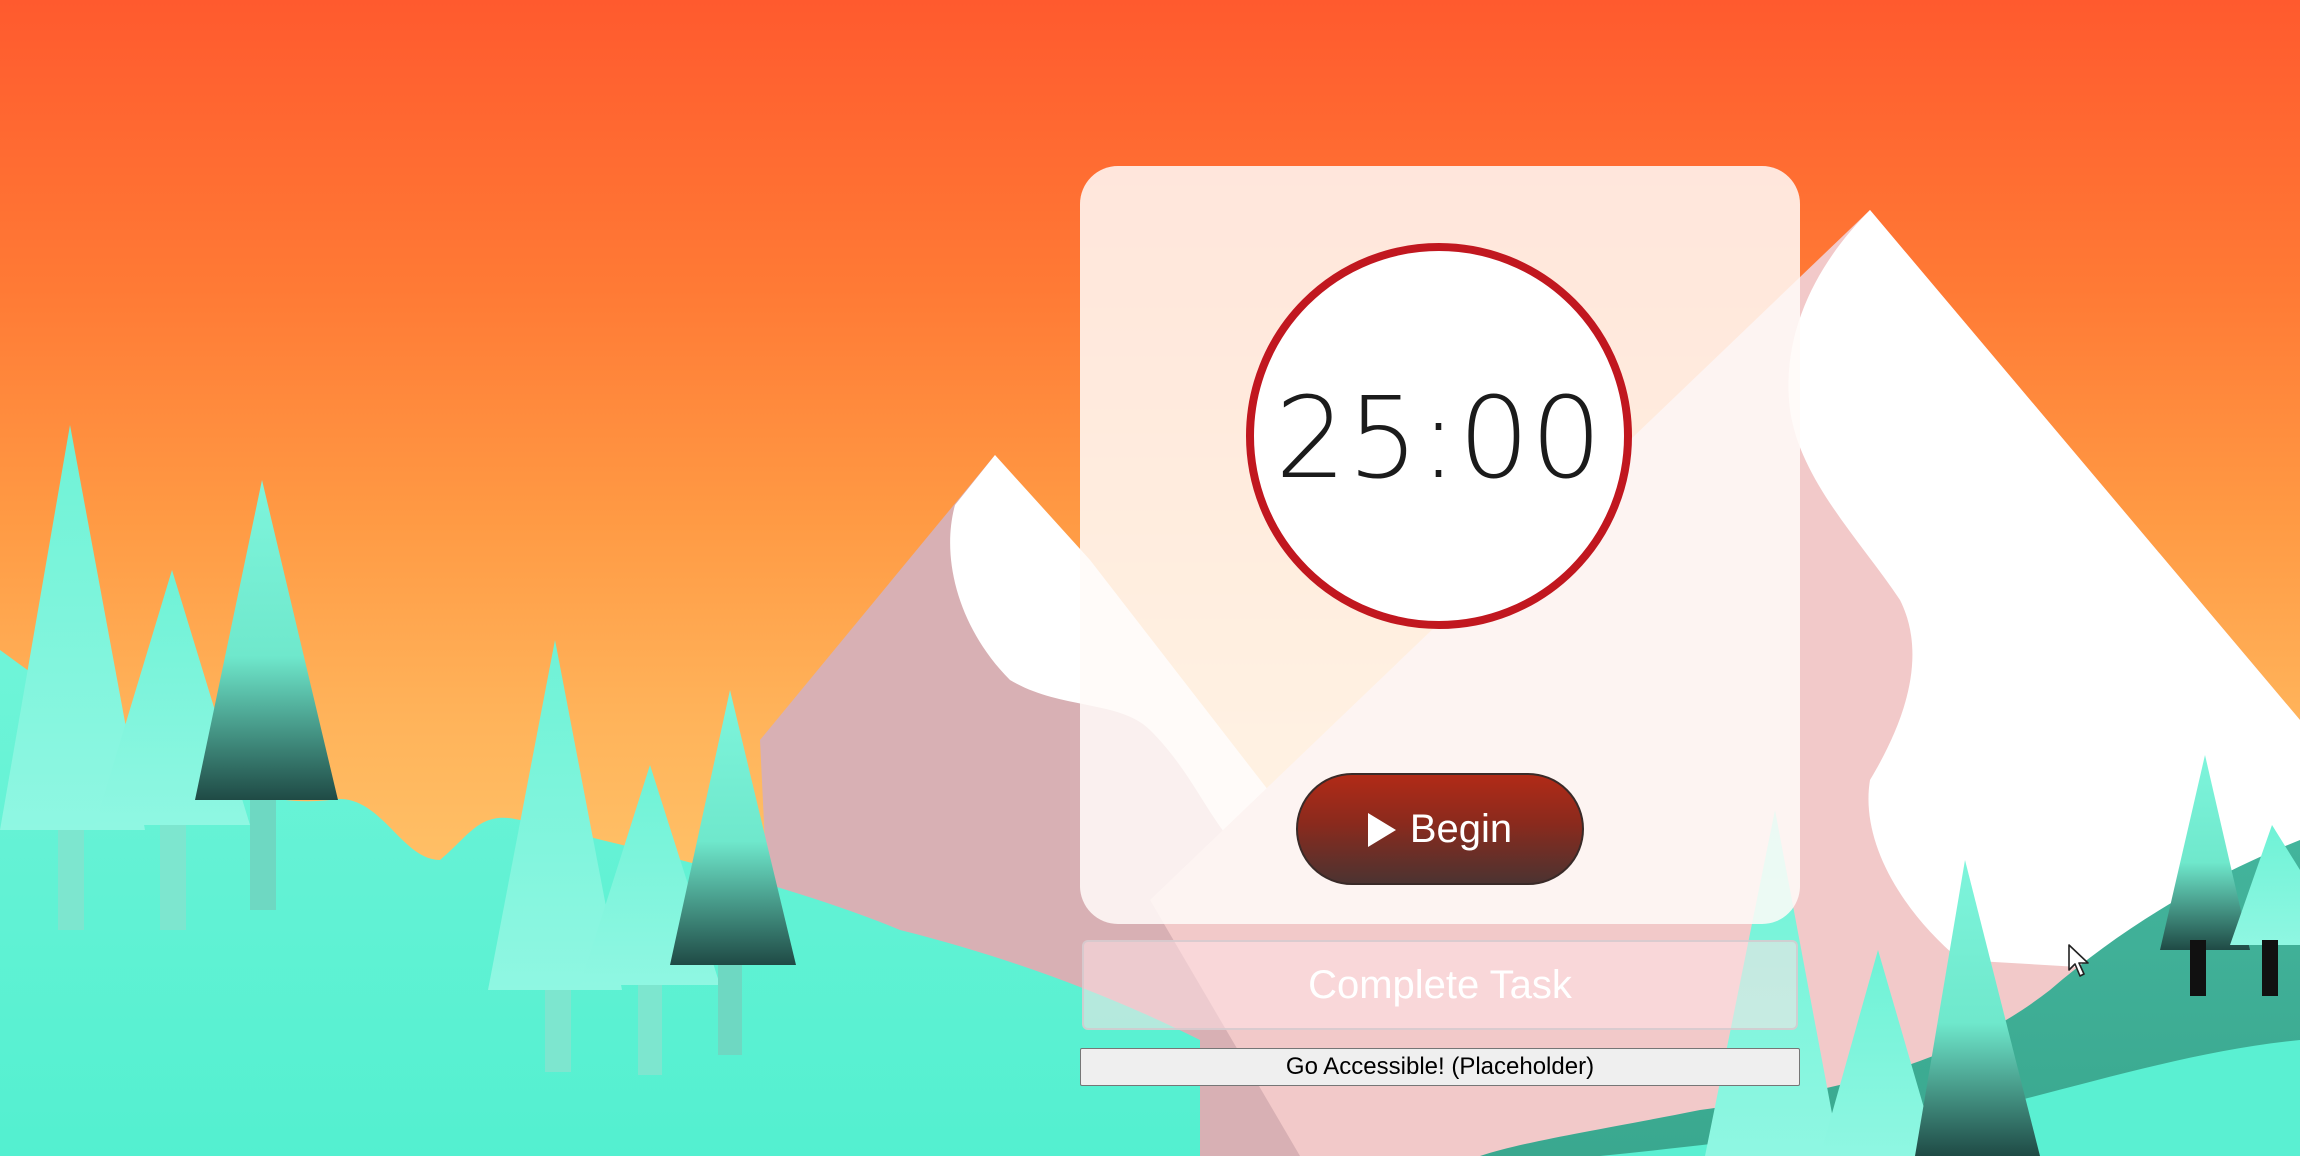  I want to click on begin-button: Begin, so click(1440, 829).